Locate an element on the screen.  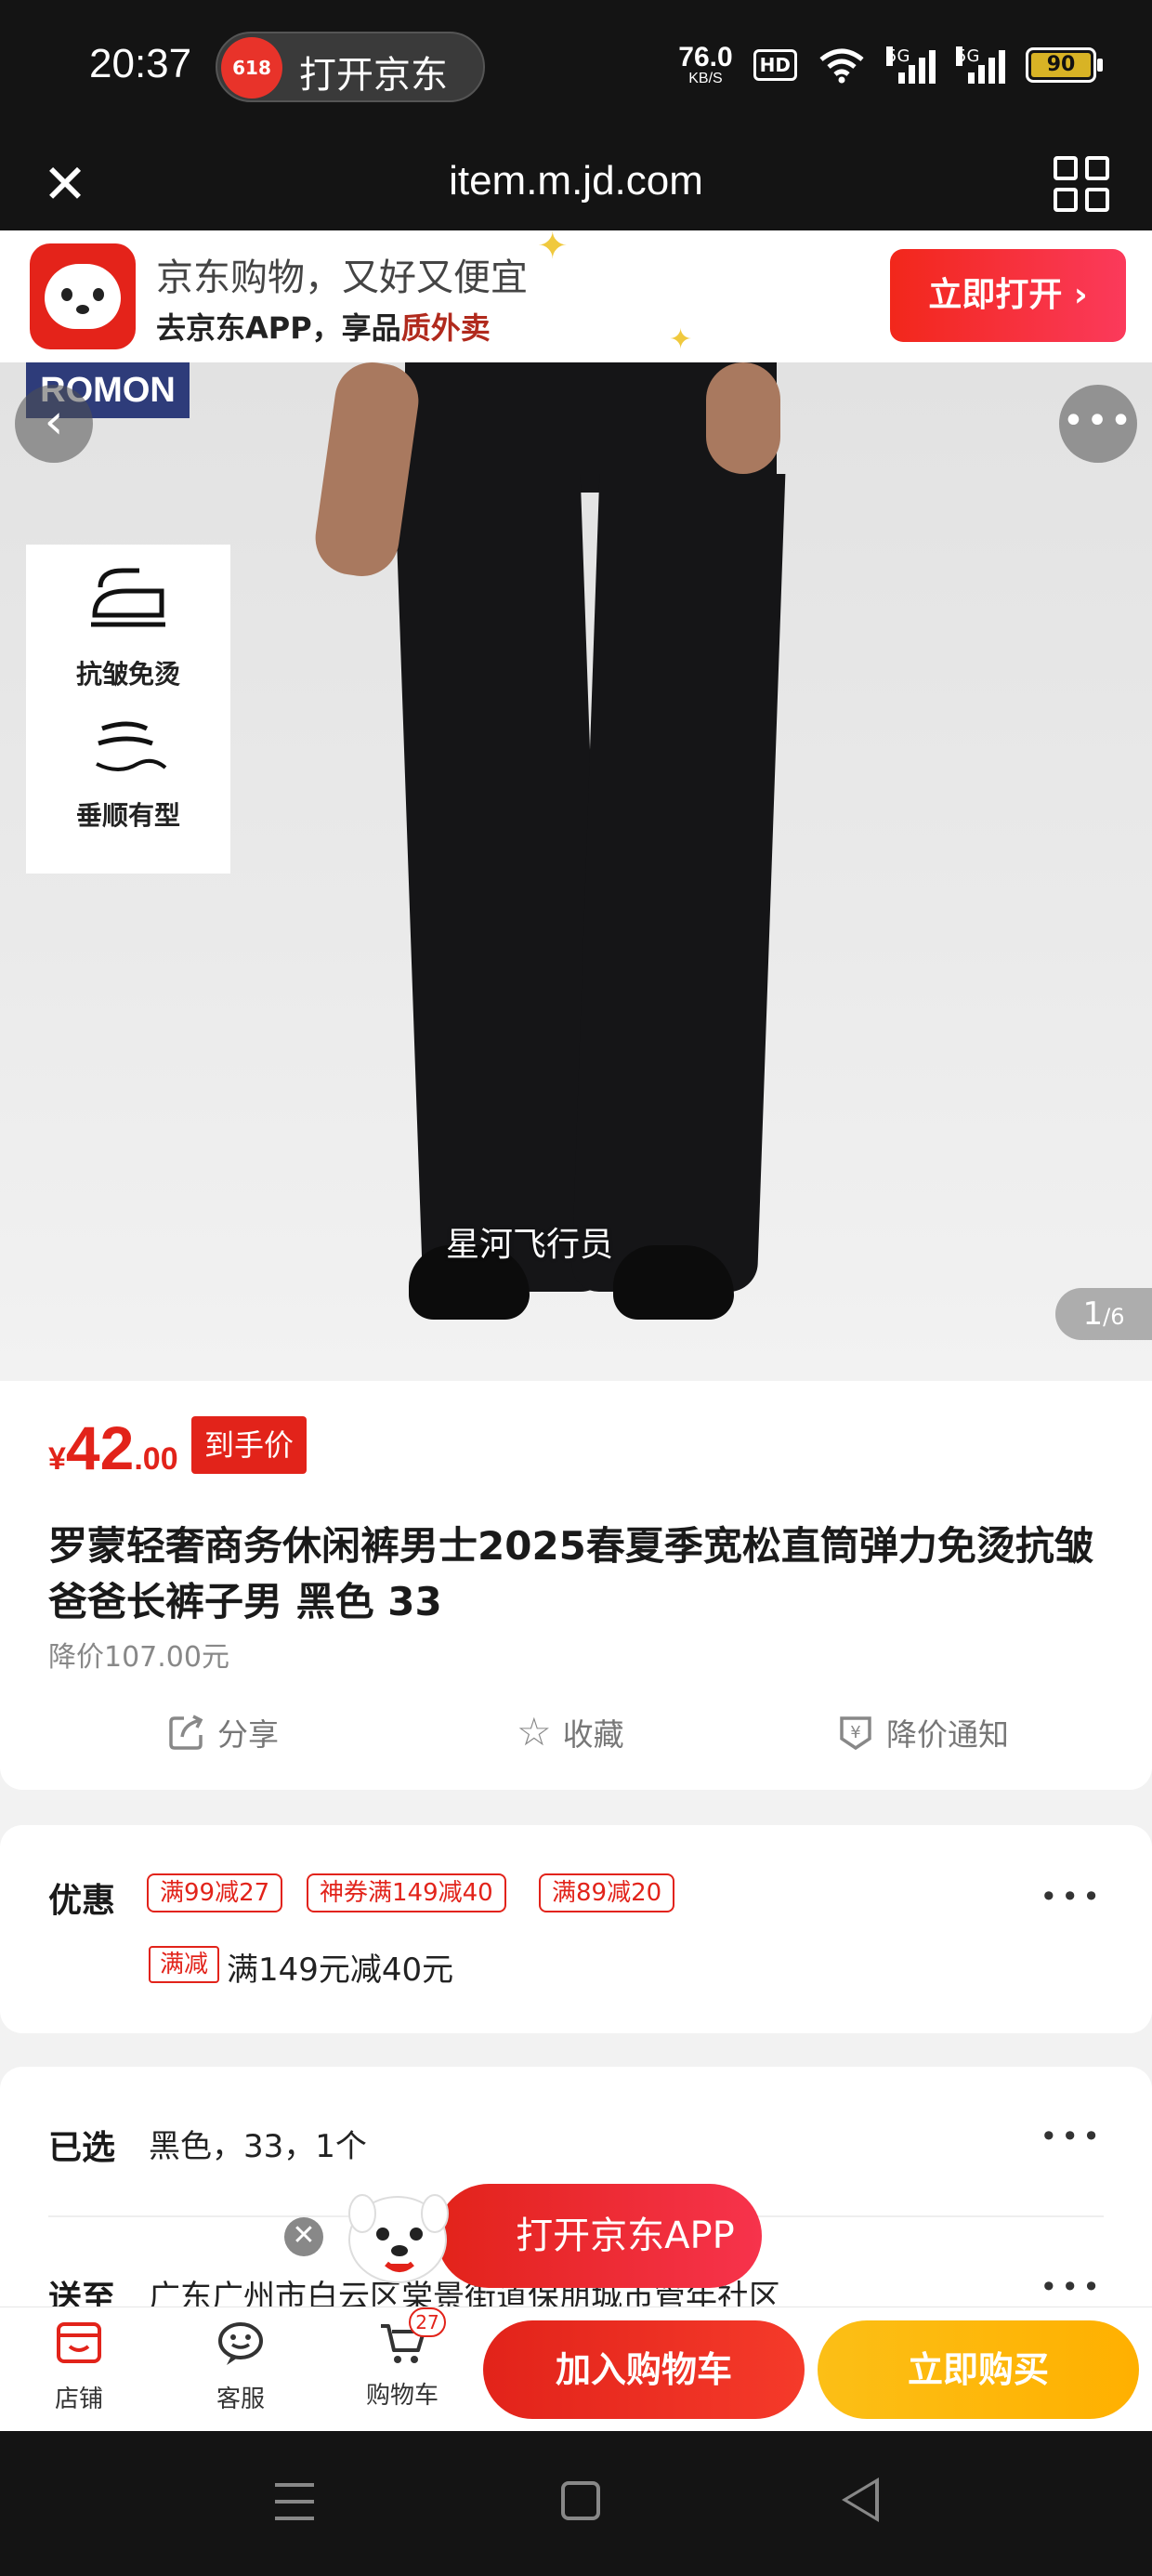
offers-label: 优惠 is located at coordinates (82, 1901).